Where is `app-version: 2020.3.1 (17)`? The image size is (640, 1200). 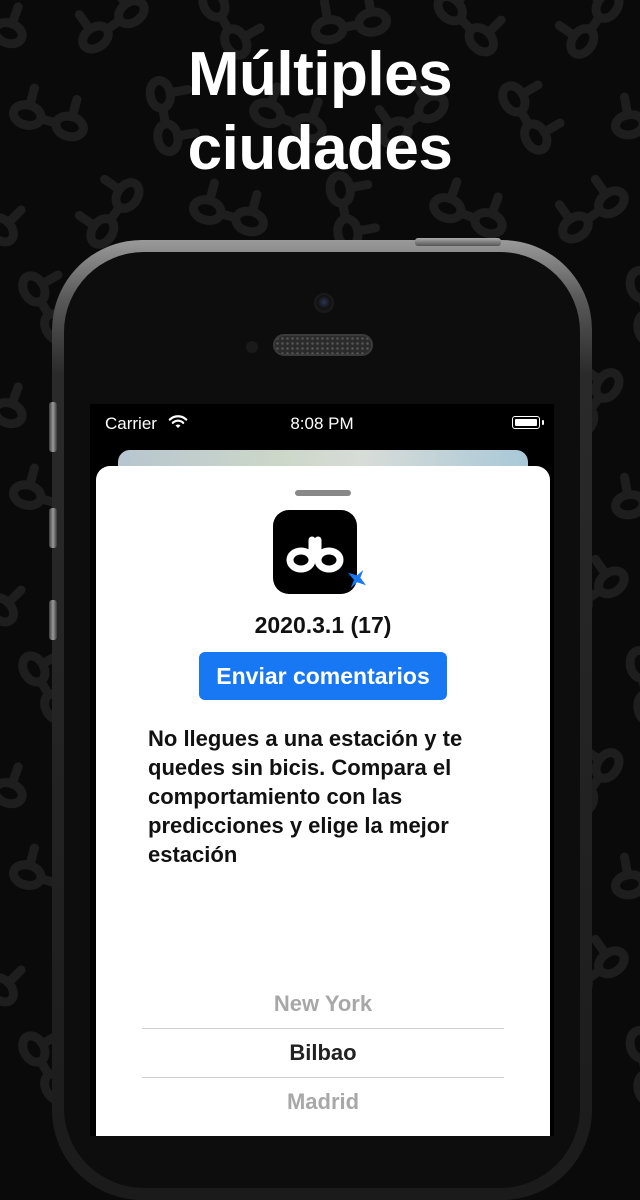 app-version: 2020.3.1 (17) is located at coordinates (323, 625).